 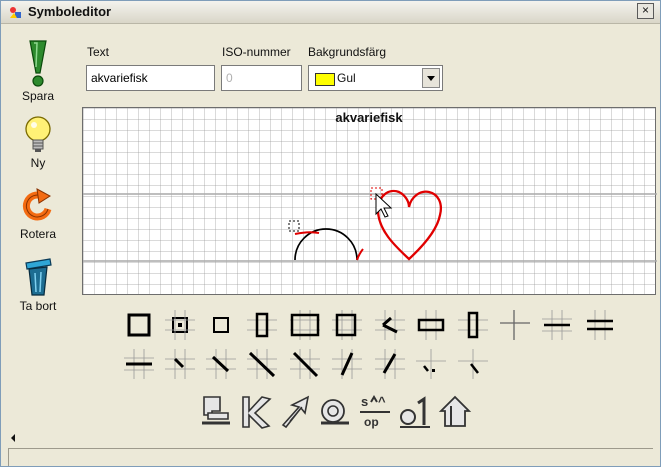 I want to click on numeric-icon, so click(x=415, y=412).